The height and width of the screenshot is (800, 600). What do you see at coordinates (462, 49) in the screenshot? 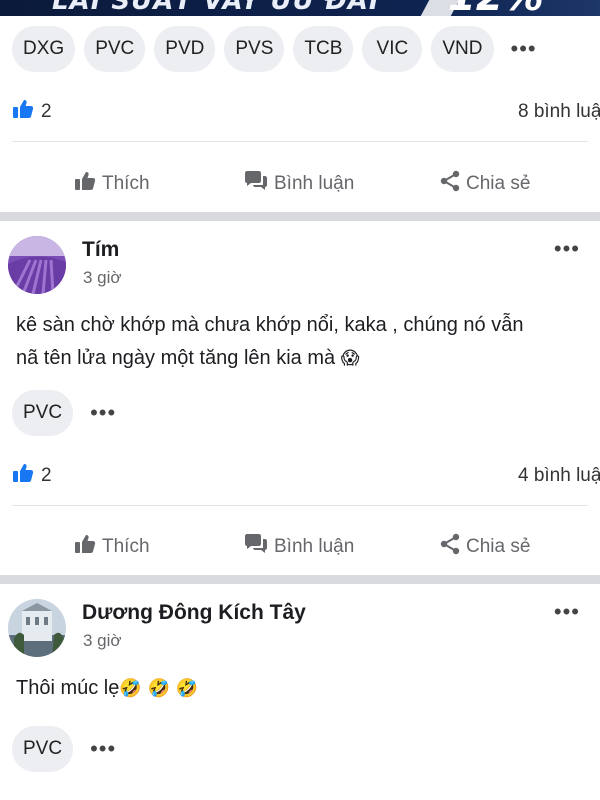
I see `ticker-tag: VND` at bounding box center [462, 49].